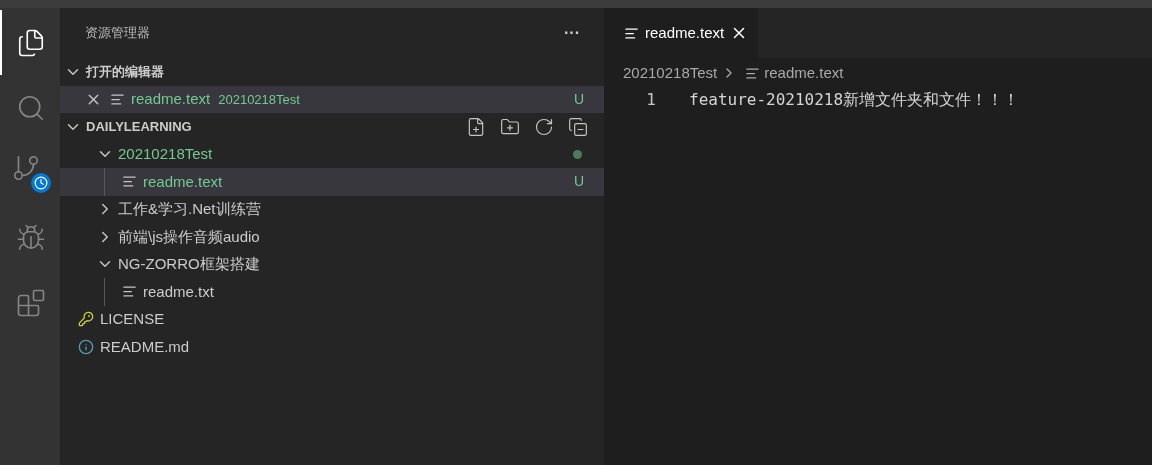 The width and height of the screenshot is (1152, 465). I want to click on extensions-icon, so click(31, 302).